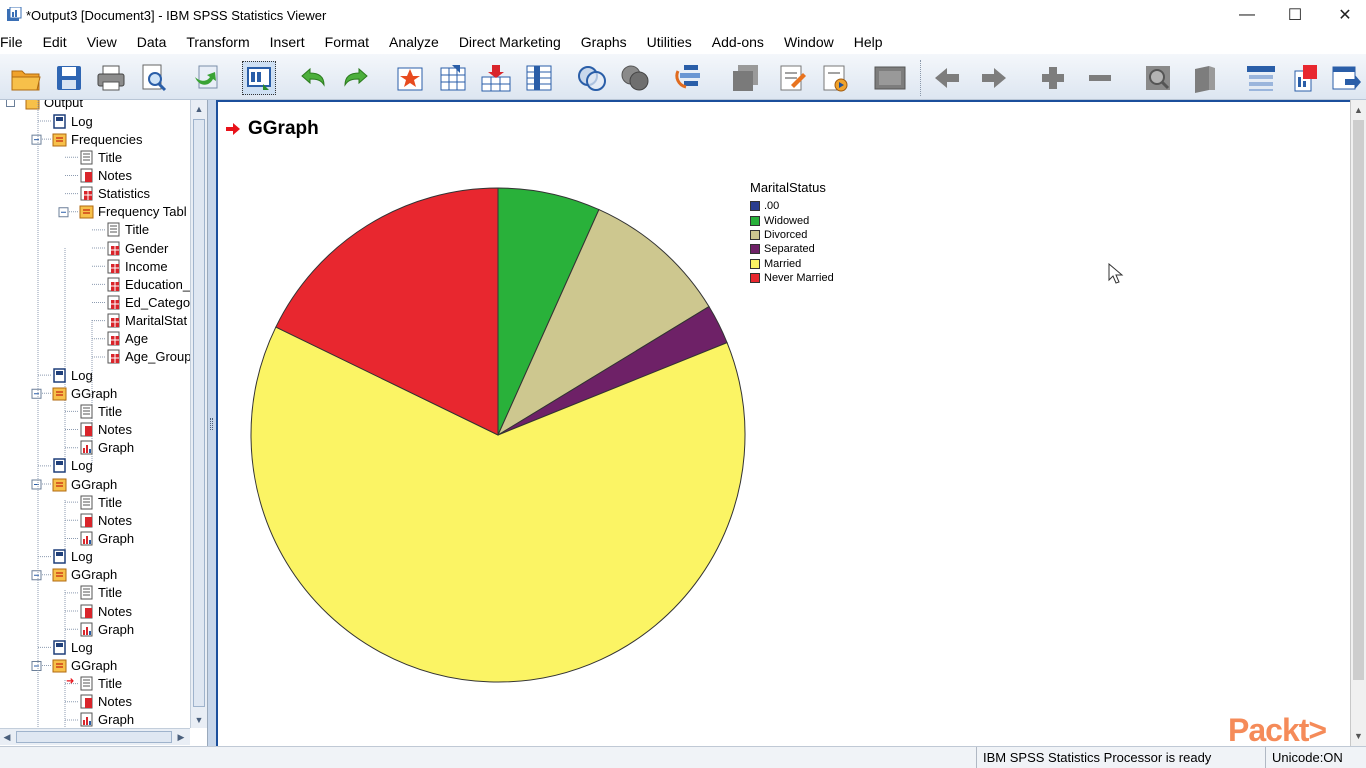  Describe the element at coordinates (127, 339) in the screenshot. I see `outline-item-age: Age` at that location.